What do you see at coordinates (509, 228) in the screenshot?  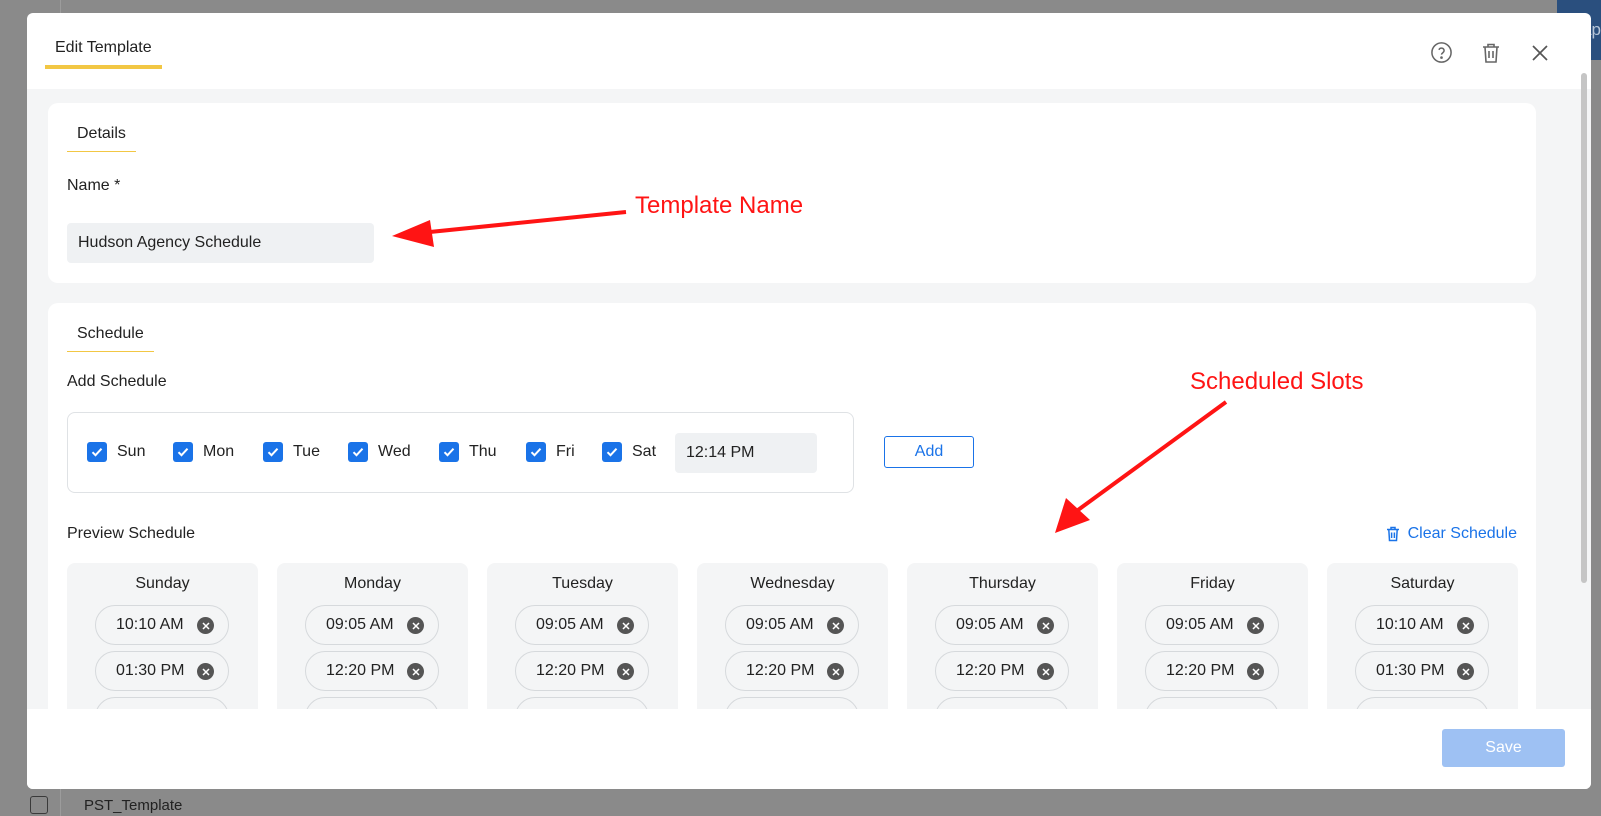 I see `template-name-arrow` at bounding box center [509, 228].